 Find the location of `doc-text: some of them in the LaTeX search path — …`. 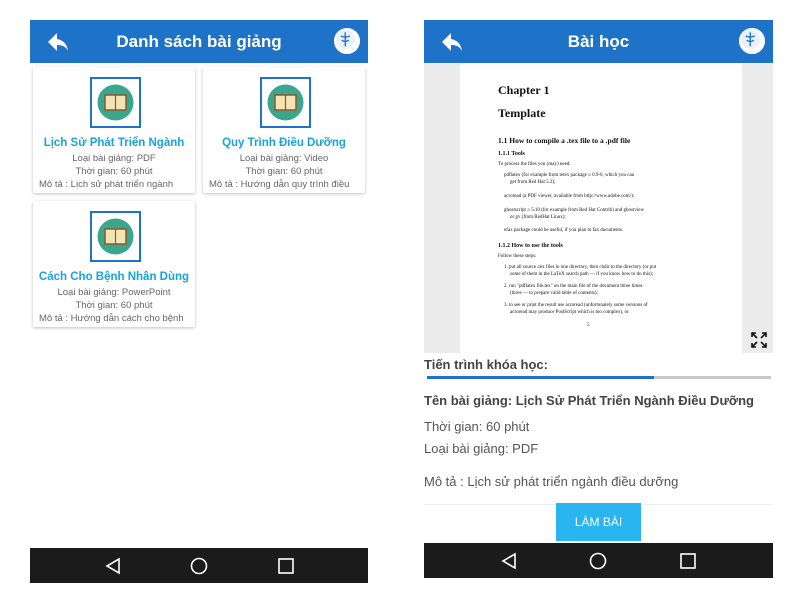

doc-text: some of them in the LaTeX search path — … is located at coordinates (582, 274).